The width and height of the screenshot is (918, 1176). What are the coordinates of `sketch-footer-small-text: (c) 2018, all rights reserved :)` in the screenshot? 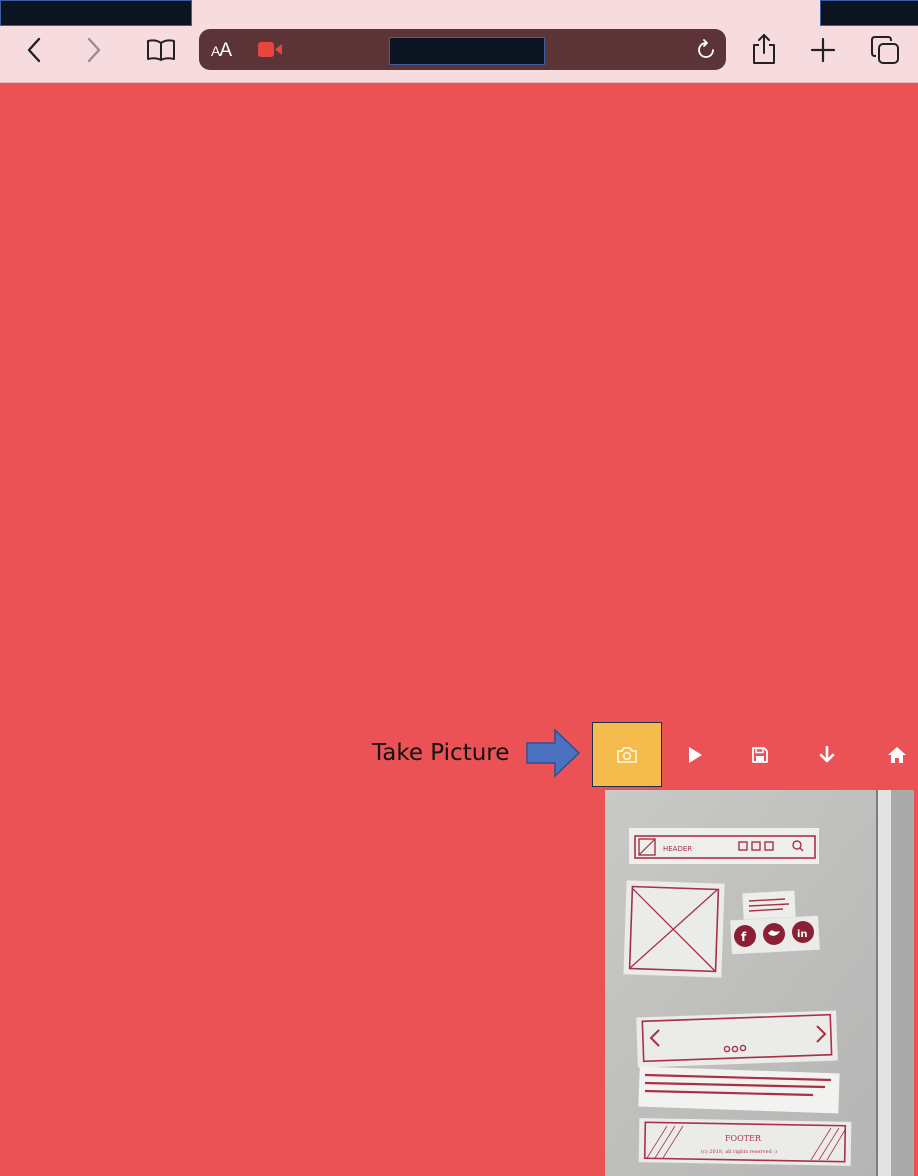 It's located at (739, 1151).